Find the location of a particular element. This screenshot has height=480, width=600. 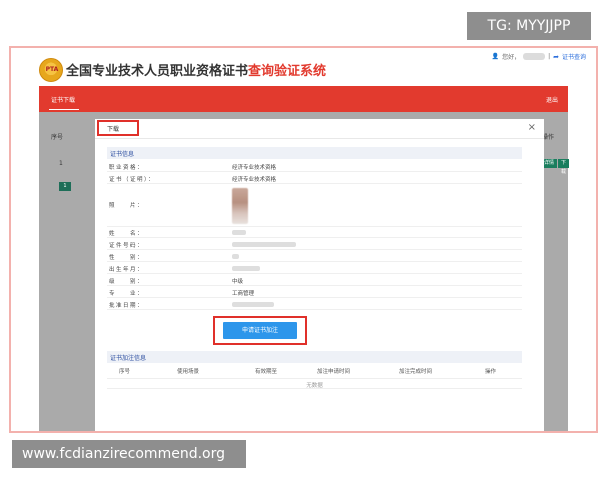

site-title: 全国专业技术人员职业资格证书查询验证系统 is located at coordinates (196, 69).